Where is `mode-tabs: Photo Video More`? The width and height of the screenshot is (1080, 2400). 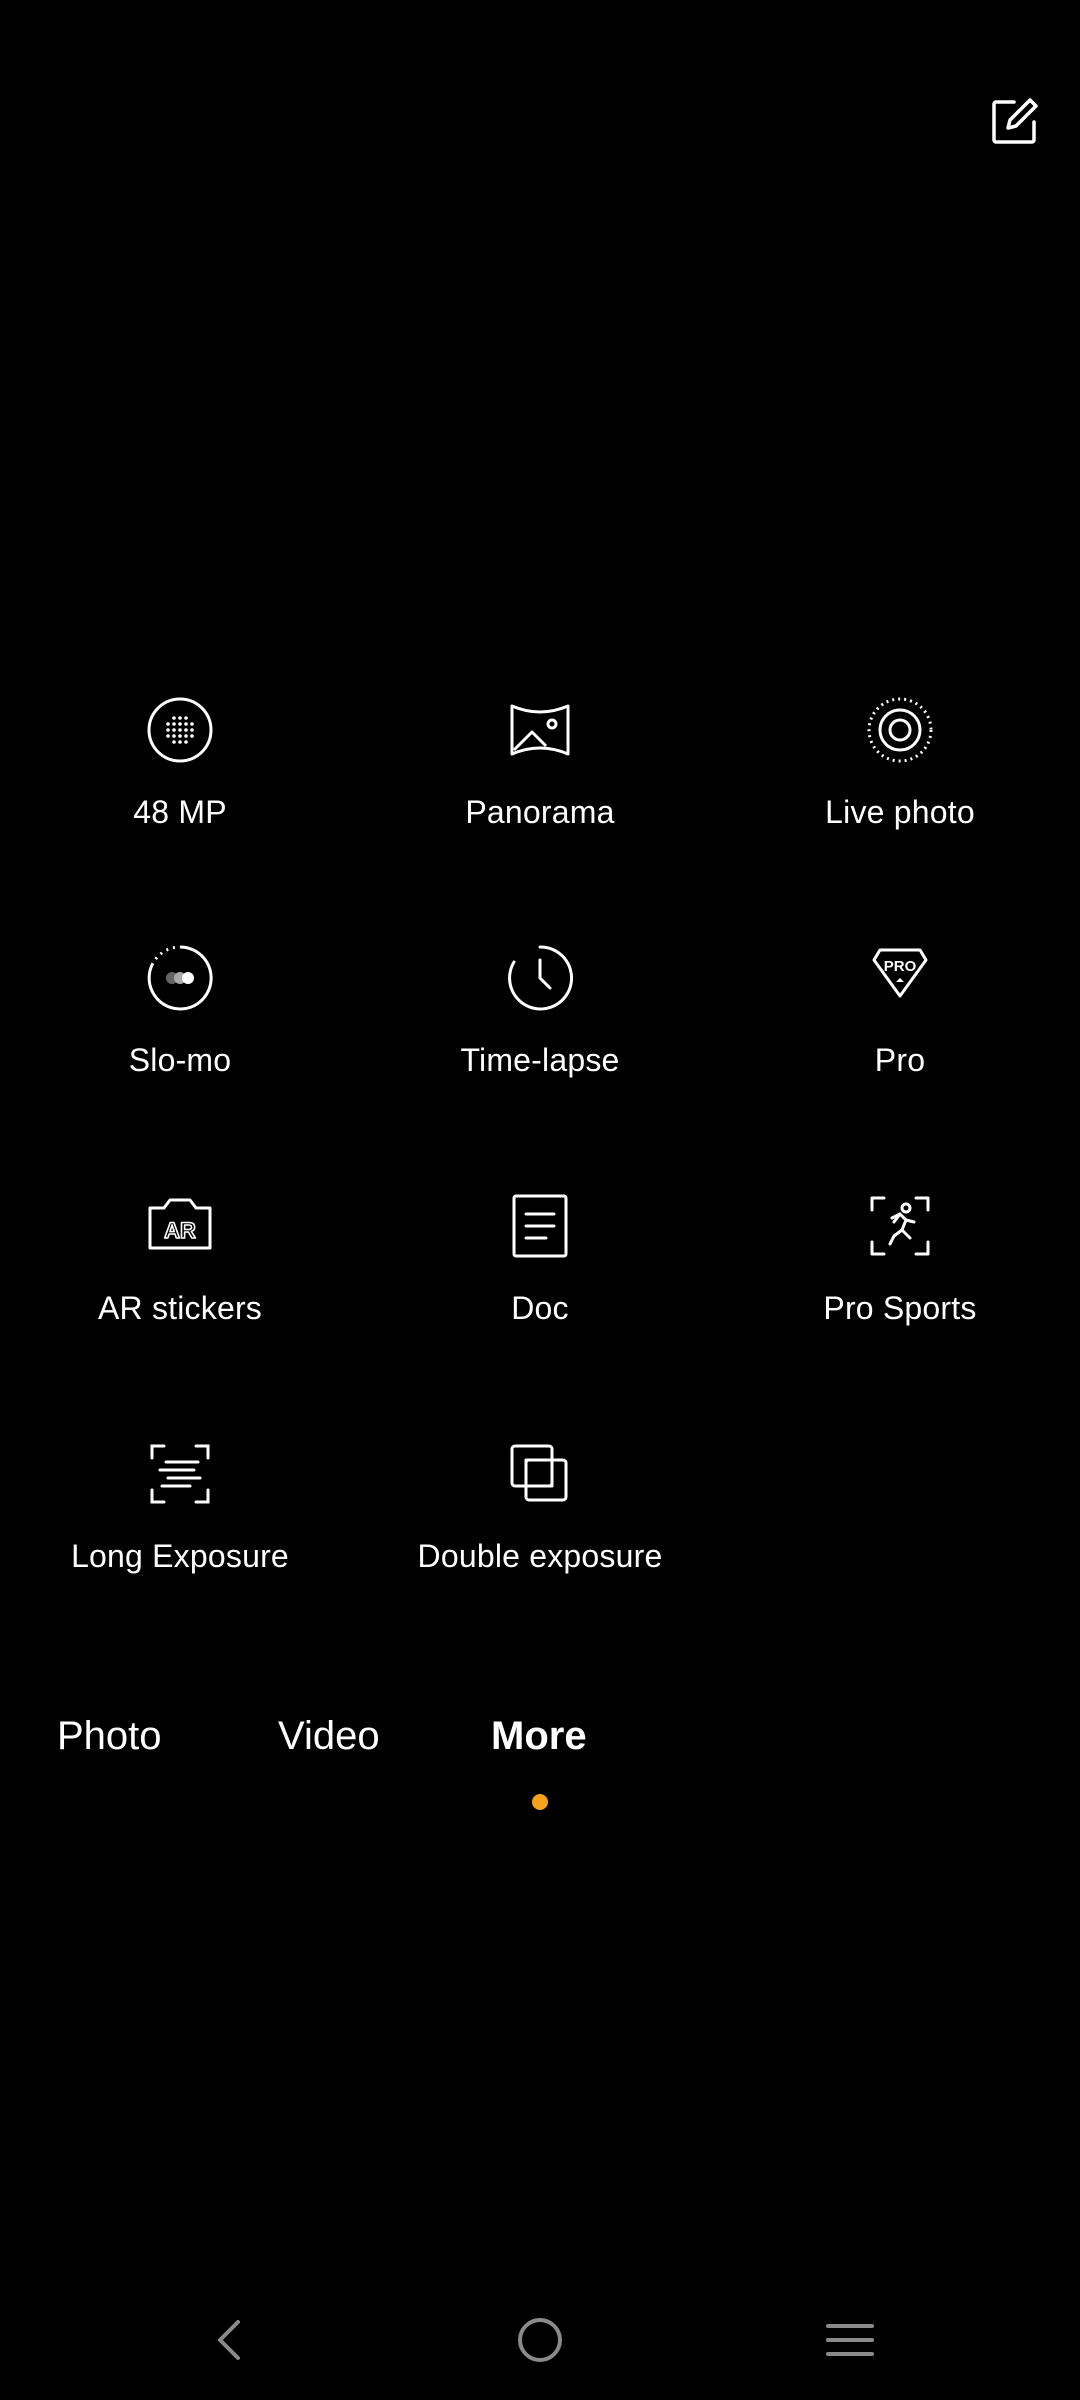 mode-tabs: Photo Video More is located at coordinates (540, 1760).